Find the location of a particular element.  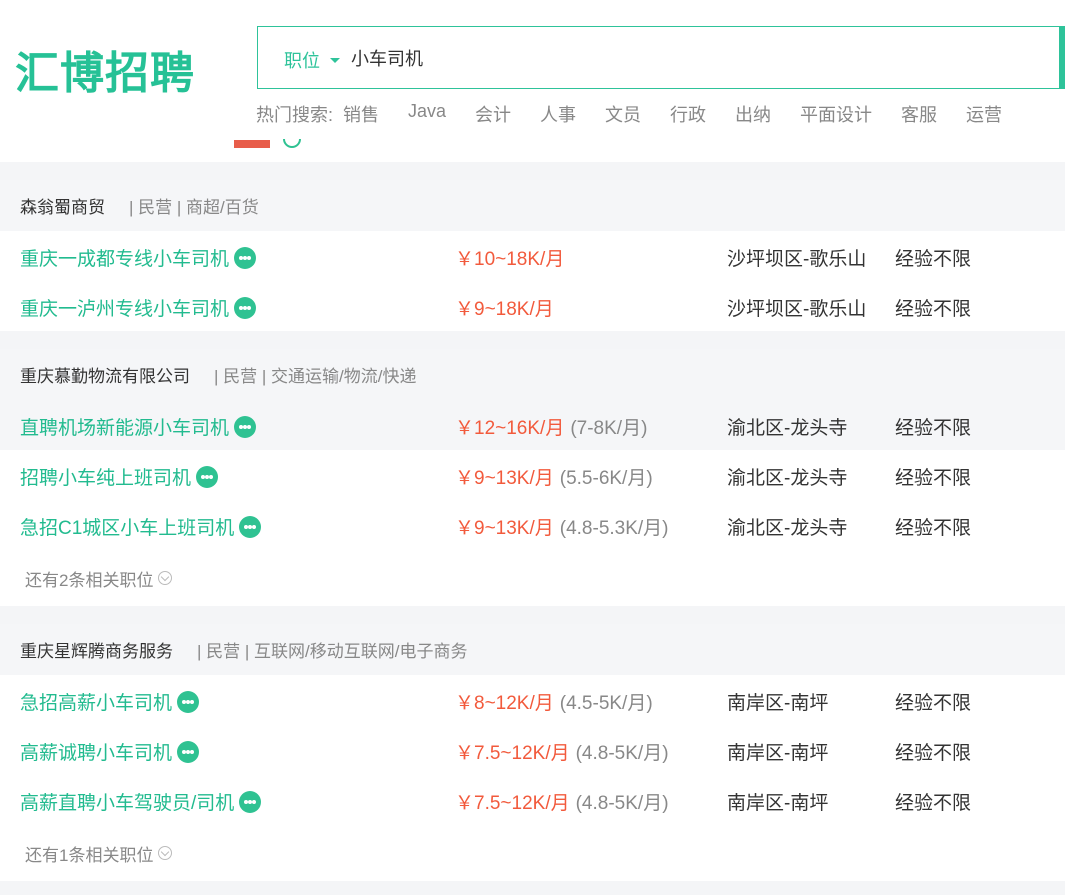

search-bar: 职位 is located at coordinates (661, 57).